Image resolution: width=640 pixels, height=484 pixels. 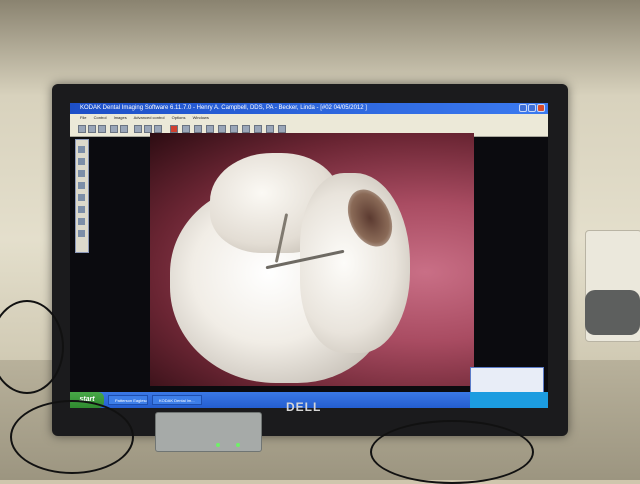 What do you see at coordinates (83, 117) in the screenshot?
I see `menu-file: File` at bounding box center [83, 117].